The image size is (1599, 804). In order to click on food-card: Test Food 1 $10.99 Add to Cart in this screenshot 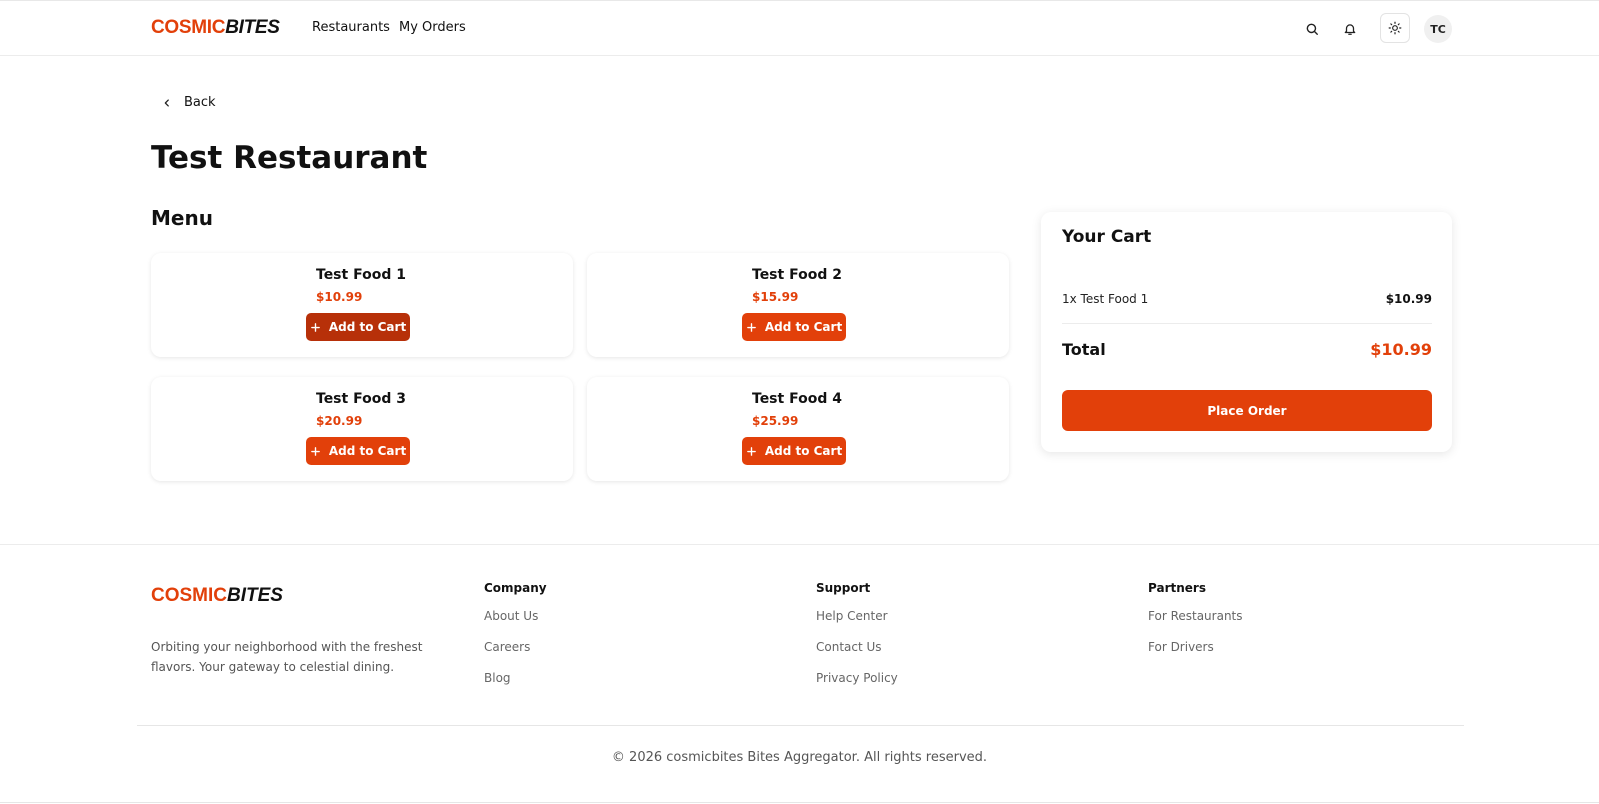, I will do `click(362, 305)`.